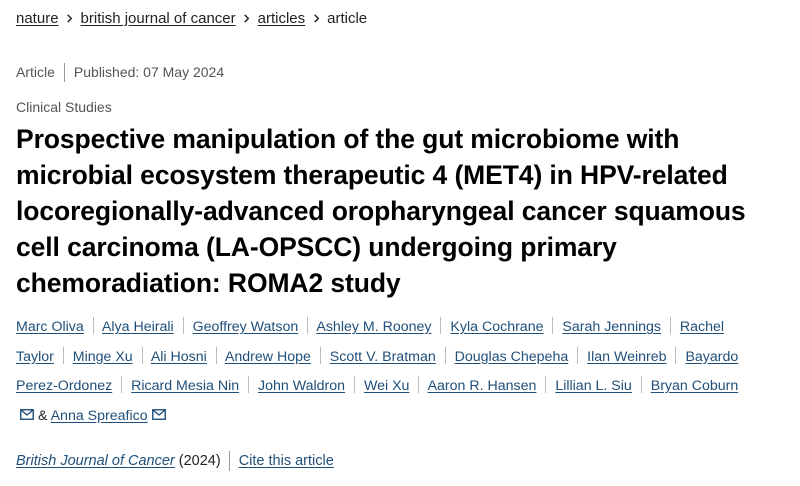 Image resolution: width=800 pixels, height=486 pixels. What do you see at coordinates (158, 18) in the screenshot?
I see `breadcrumb-link-journal: british journal of cancer` at bounding box center [158, 18].